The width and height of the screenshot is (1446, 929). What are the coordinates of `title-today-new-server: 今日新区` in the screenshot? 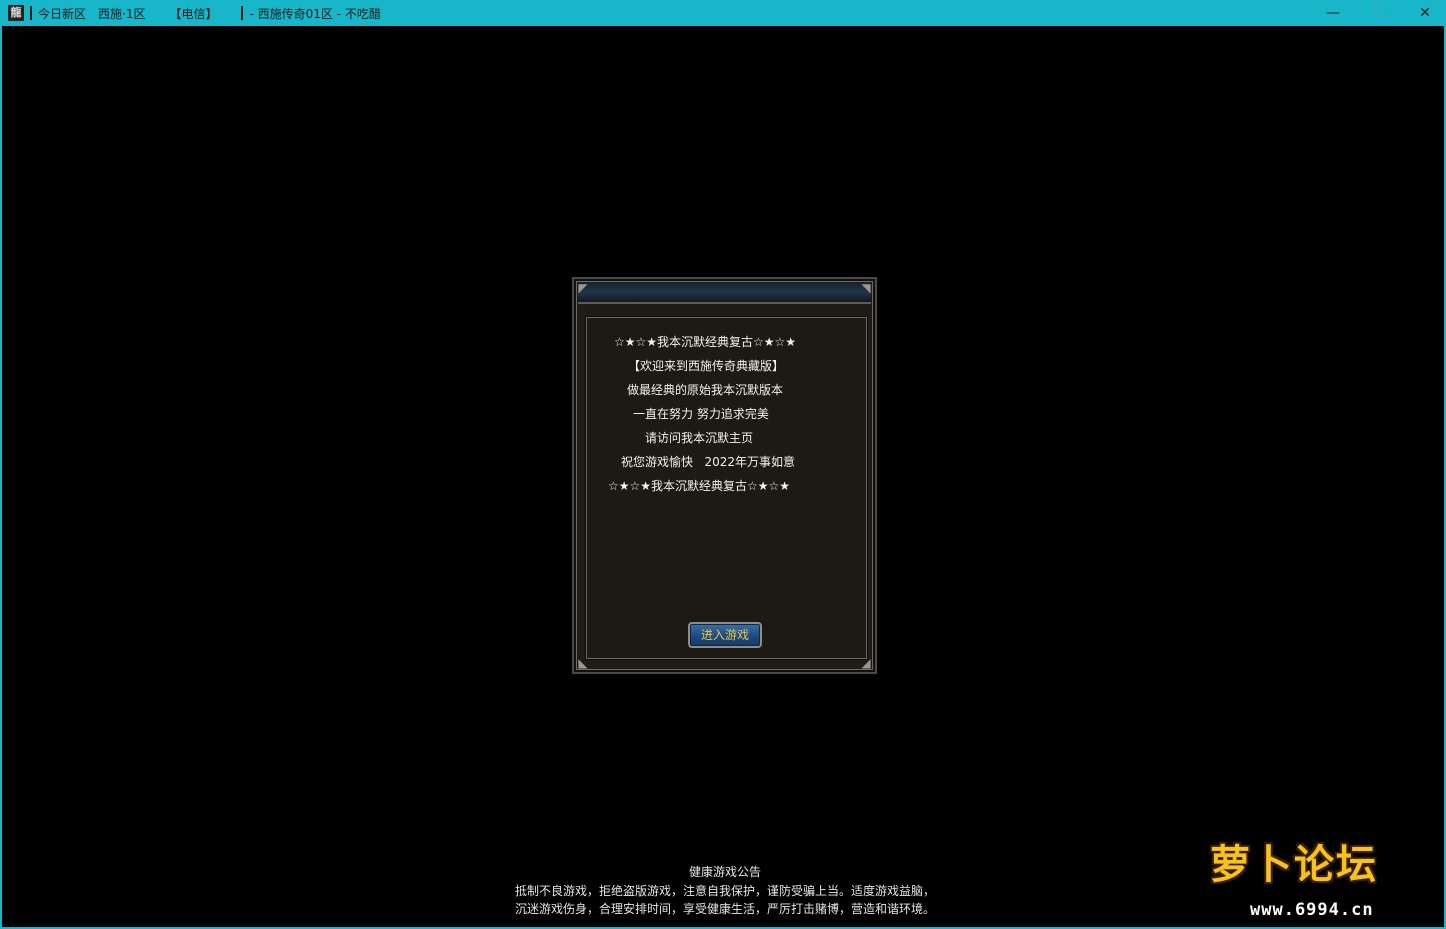 It's located at (62, 13).